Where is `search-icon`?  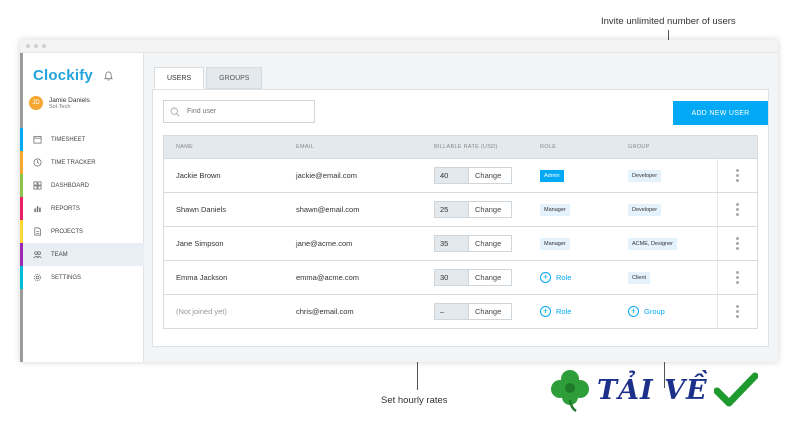
search-icon is located at coordinates (175, 112).